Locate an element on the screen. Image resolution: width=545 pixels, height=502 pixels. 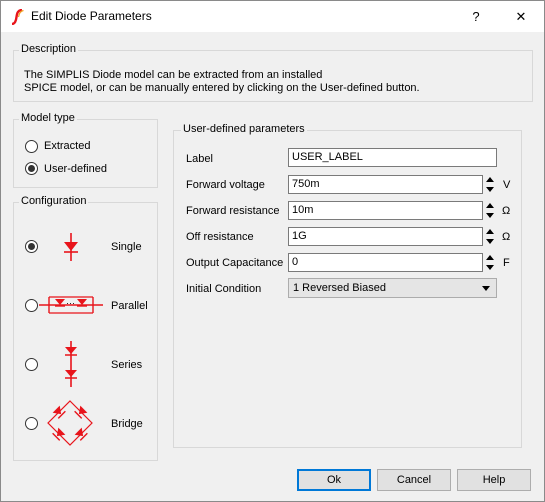
title-bar: Edit Diode Parameters ? ✕ is located at coordinates (272, 16).